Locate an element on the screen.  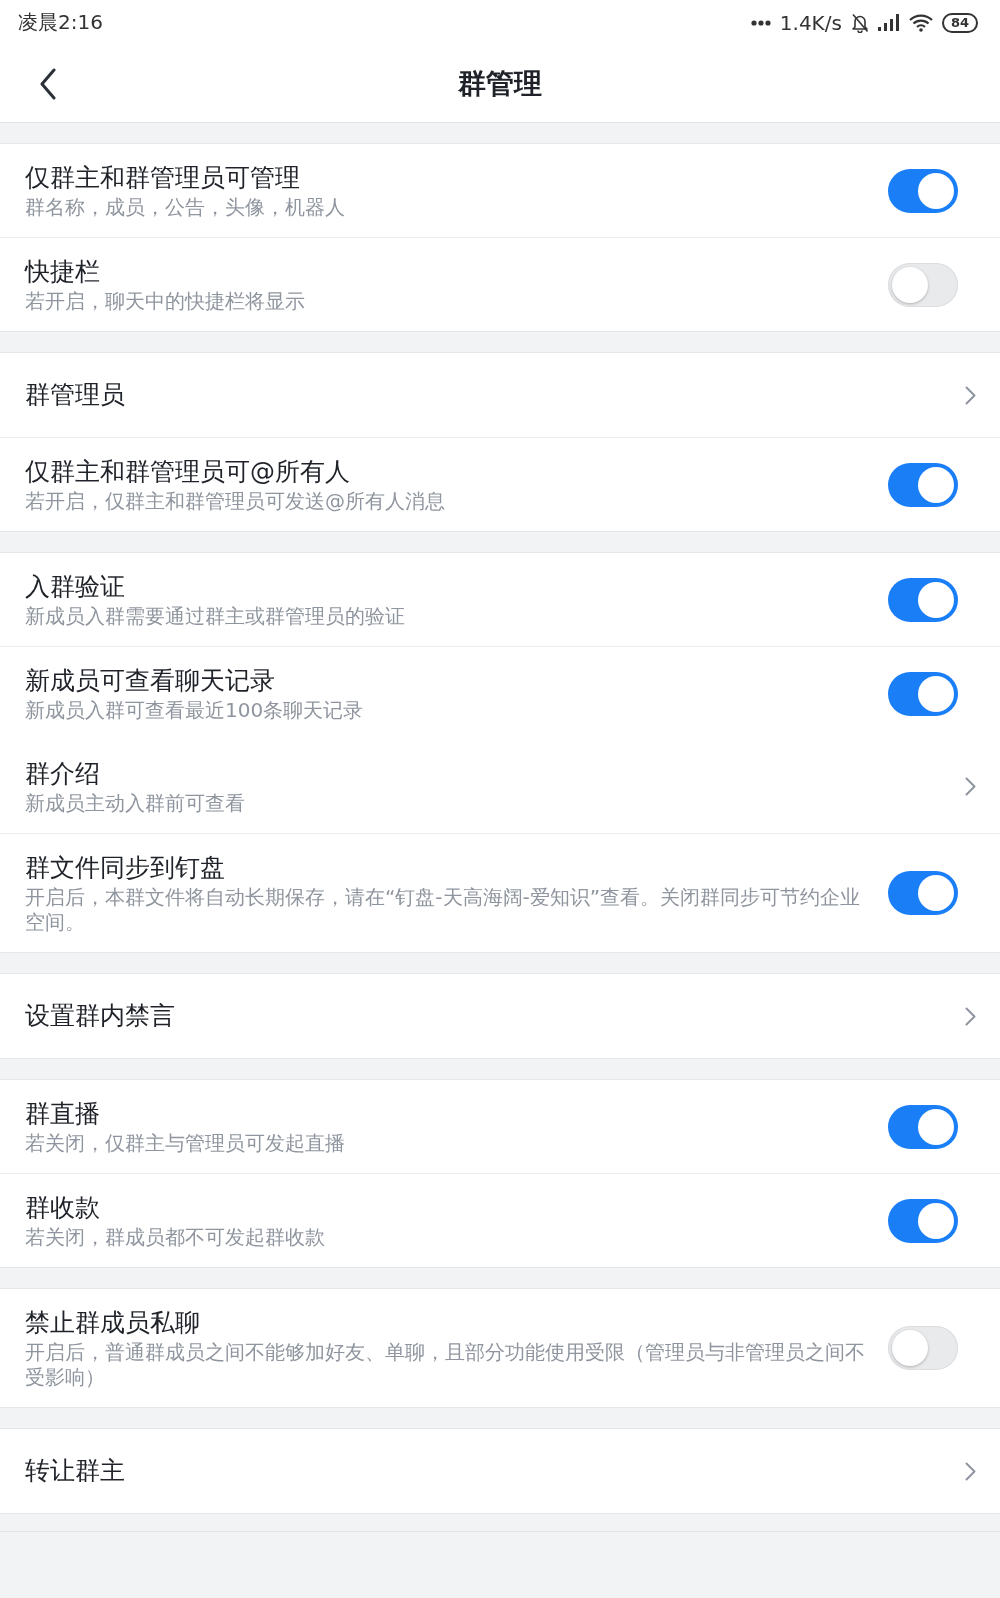
wifi-icon is located at coordinates (920, 22).